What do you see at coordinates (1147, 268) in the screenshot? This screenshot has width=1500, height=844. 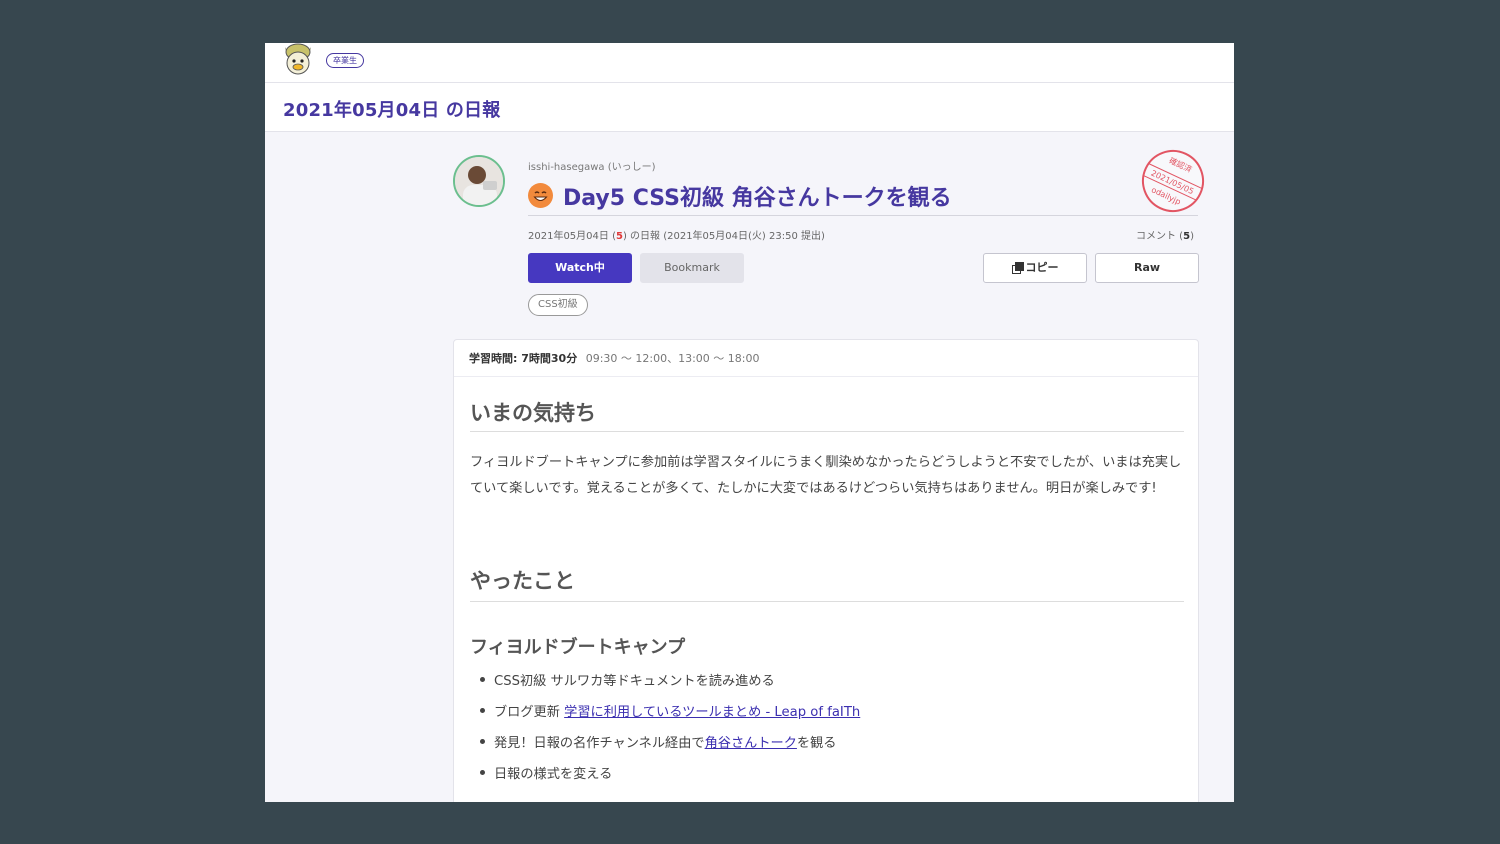 I see `raw-button: Raw` at bounding box center [1147, 268].